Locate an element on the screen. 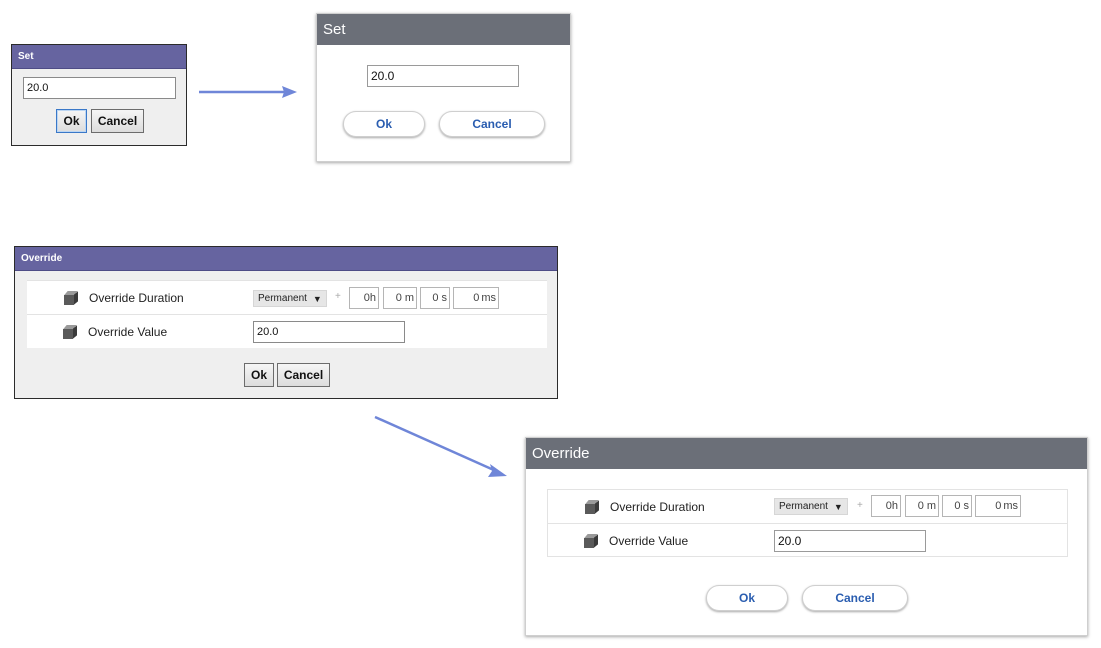 The height and width of the screenshot is (648, 1101). arrow-right-icon is located at coordinates (248, 92).